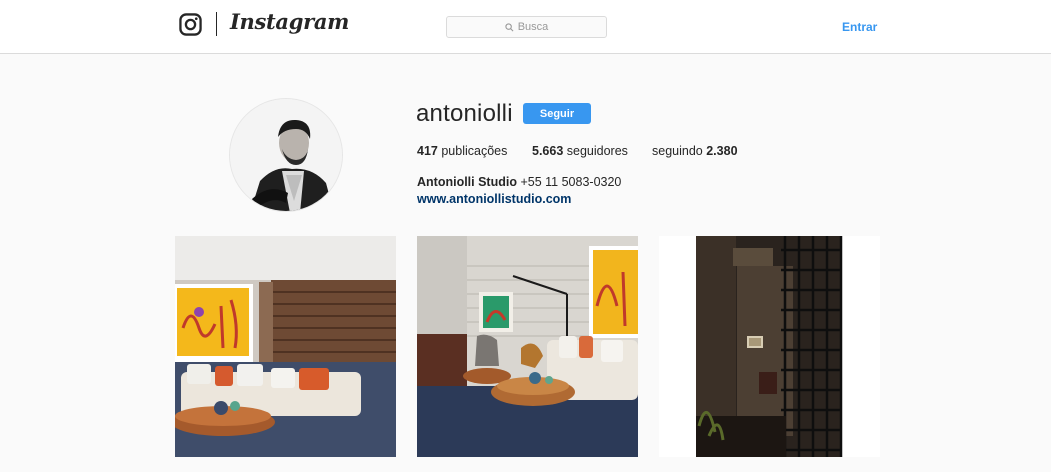  Describe the element at coordinates (289, 21) in the screenshot. I see `instagram-wordmark-logo: Instagram` at that location.